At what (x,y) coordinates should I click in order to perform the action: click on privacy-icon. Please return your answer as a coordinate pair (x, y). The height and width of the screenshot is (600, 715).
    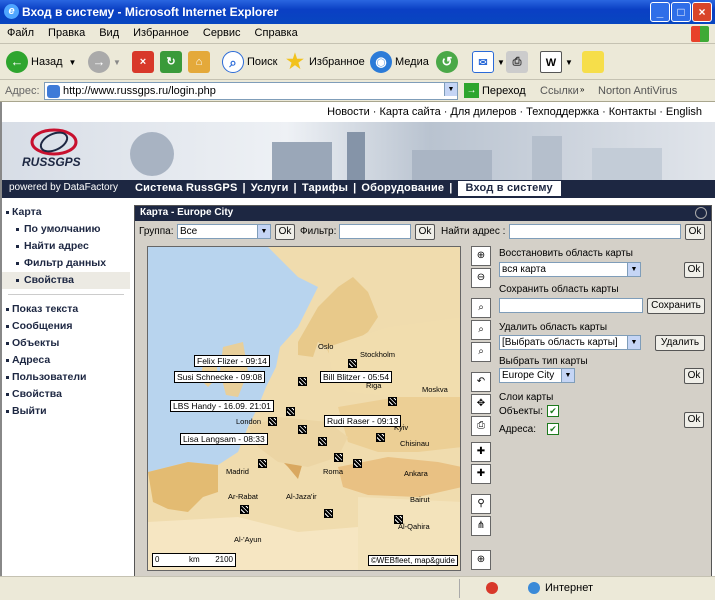
    Looking at the image, I should click on (492, 588).